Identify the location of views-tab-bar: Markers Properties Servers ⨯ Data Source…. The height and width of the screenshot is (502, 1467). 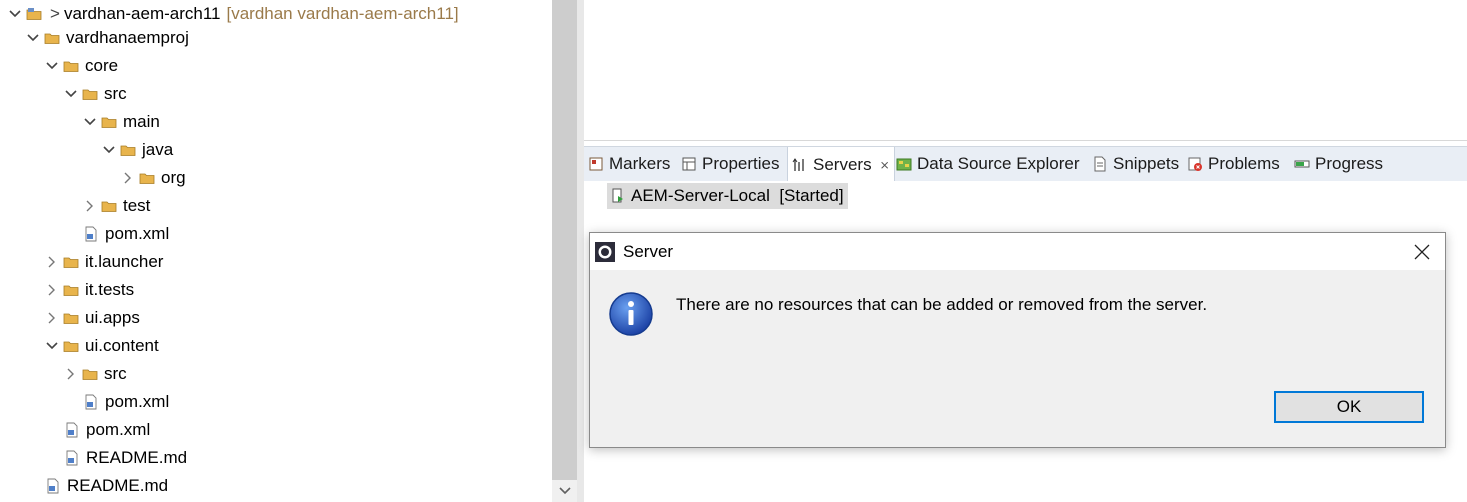
(1025, 164).